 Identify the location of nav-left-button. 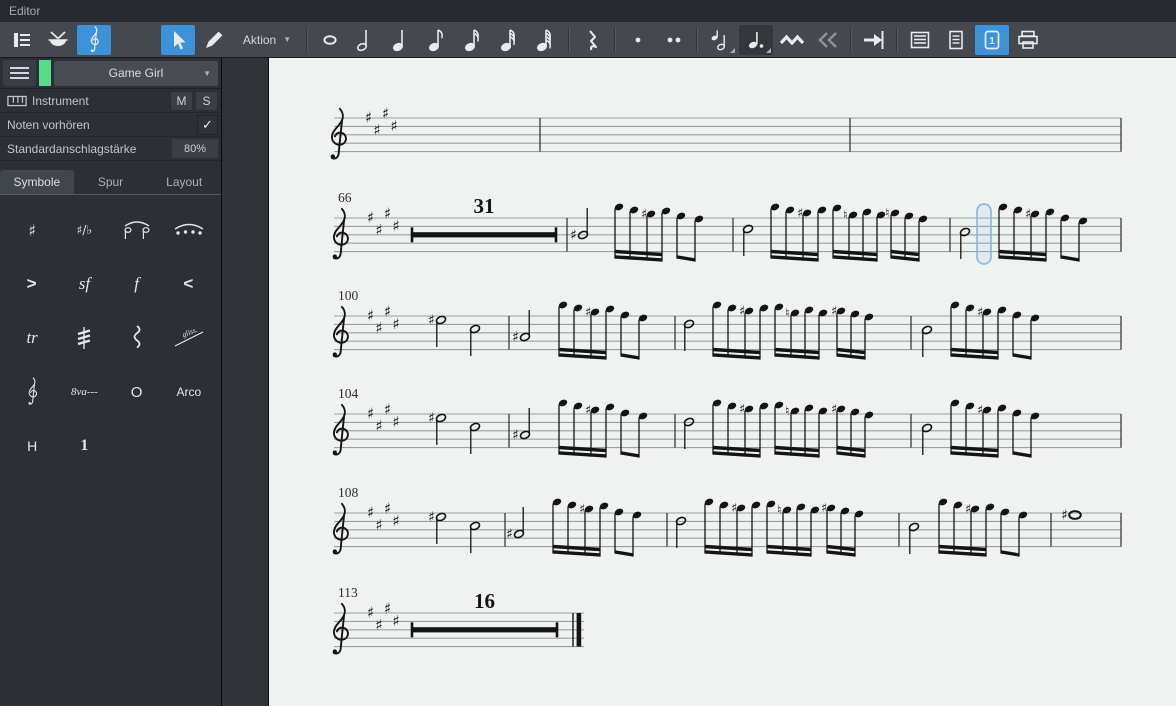
(828, 40).